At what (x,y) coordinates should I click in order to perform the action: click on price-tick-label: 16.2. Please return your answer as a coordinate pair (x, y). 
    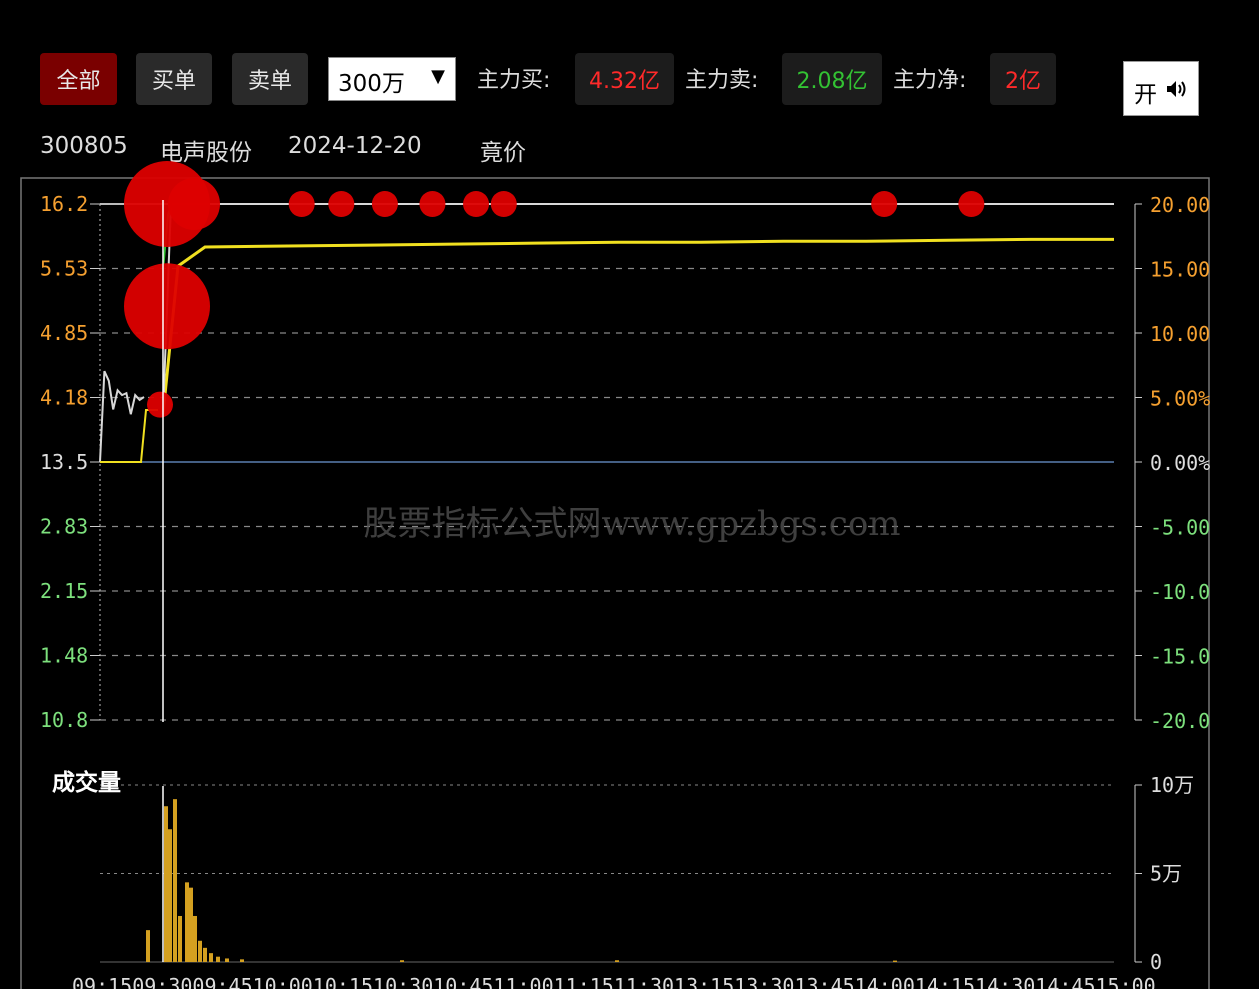
    Looking at the image, I should click on (64, 204).